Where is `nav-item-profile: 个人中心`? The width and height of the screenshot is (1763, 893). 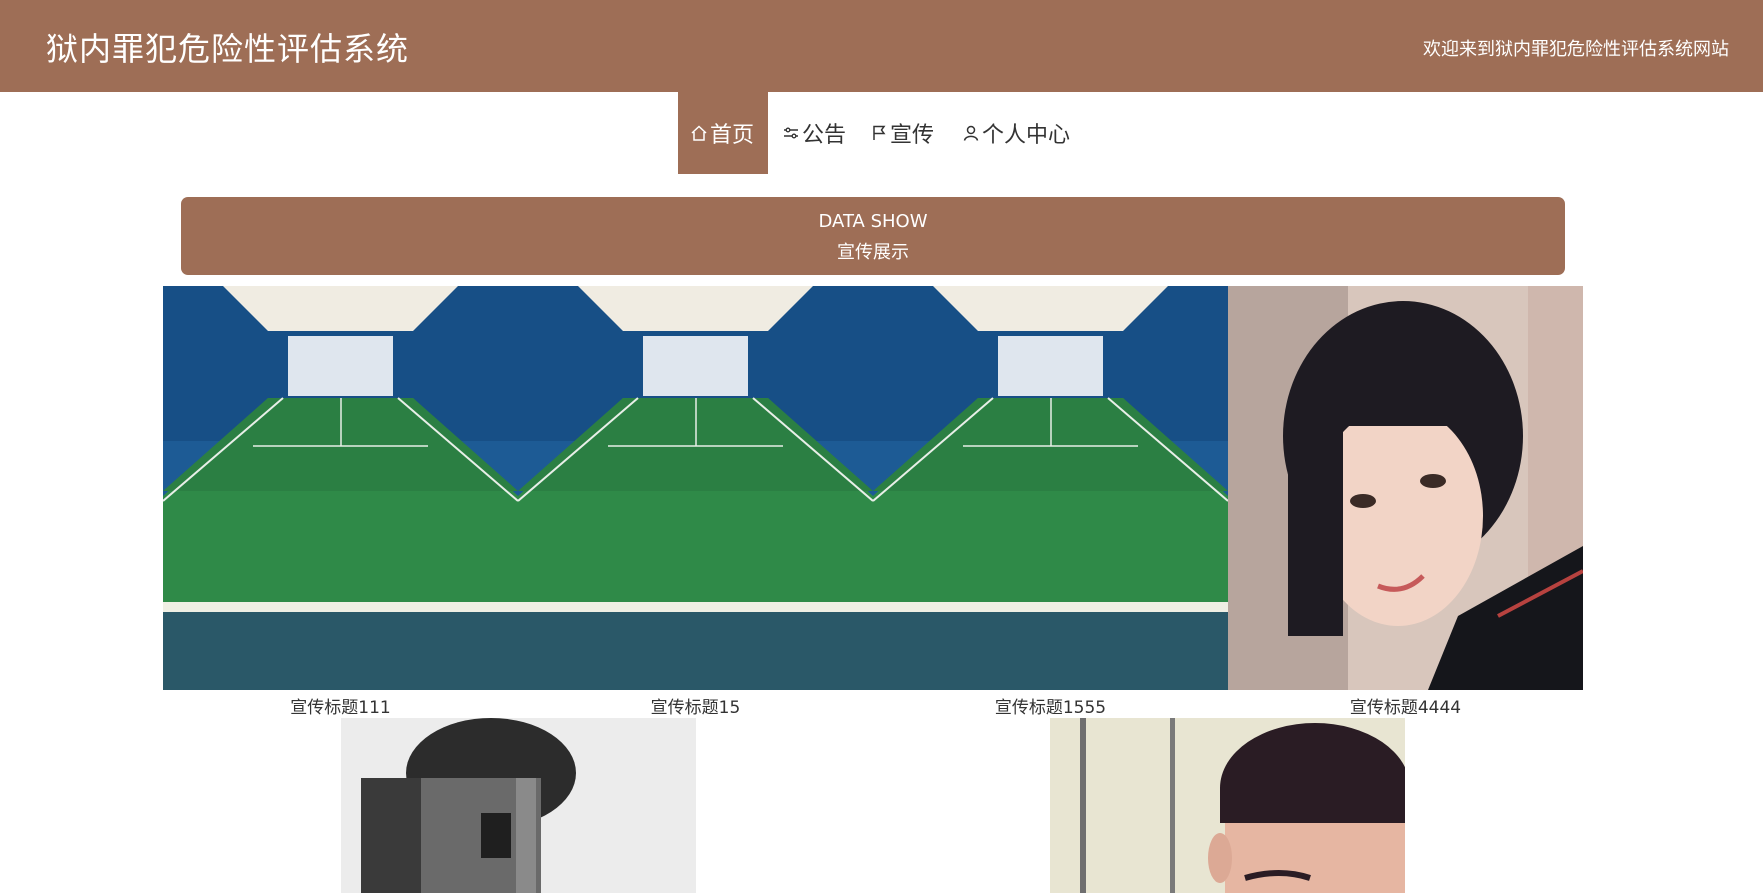 nav-item-profile: 个人中心 is located at coordinates (1016, 133).